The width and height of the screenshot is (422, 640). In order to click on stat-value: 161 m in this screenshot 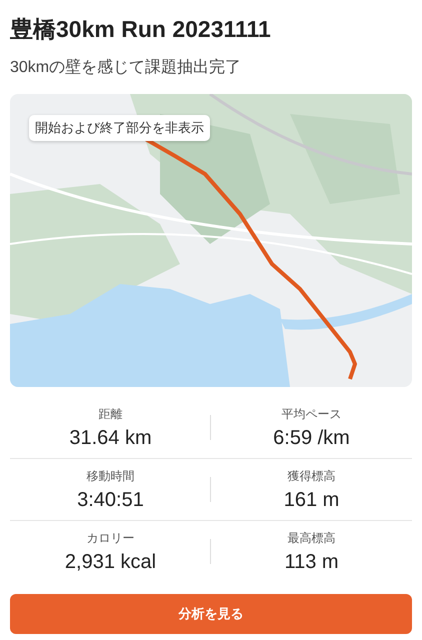, I will do `click(312, 500)`.